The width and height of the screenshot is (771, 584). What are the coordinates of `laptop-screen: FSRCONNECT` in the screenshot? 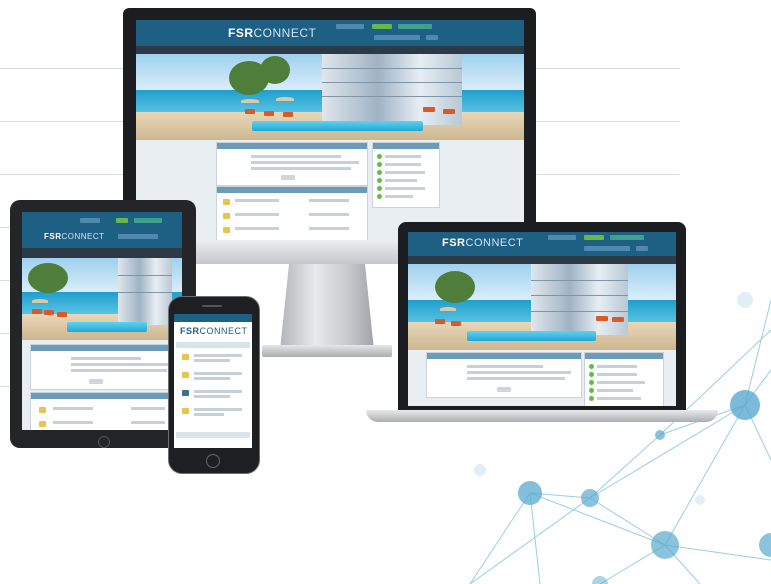 It's located at (542, 319).